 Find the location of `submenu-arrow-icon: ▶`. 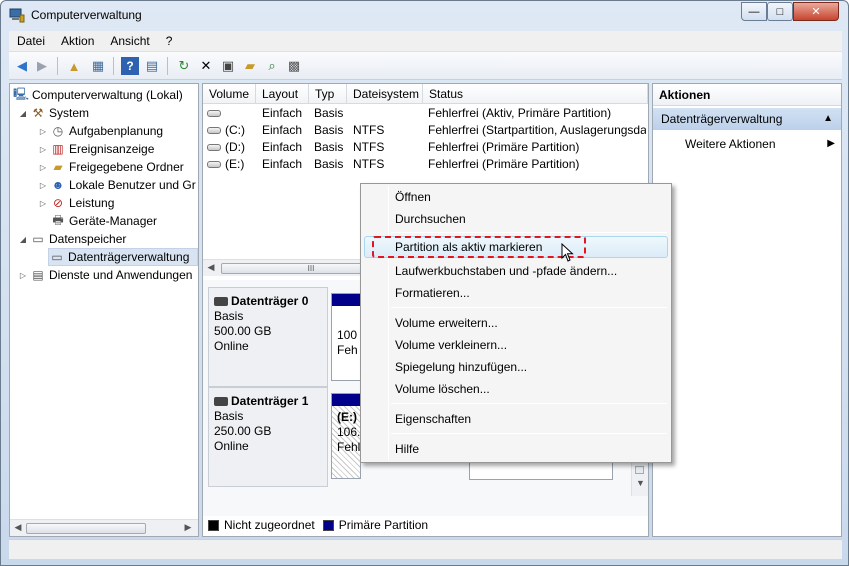

submenu-arrow-icon: ▶ is located at coordinates (831, 143).